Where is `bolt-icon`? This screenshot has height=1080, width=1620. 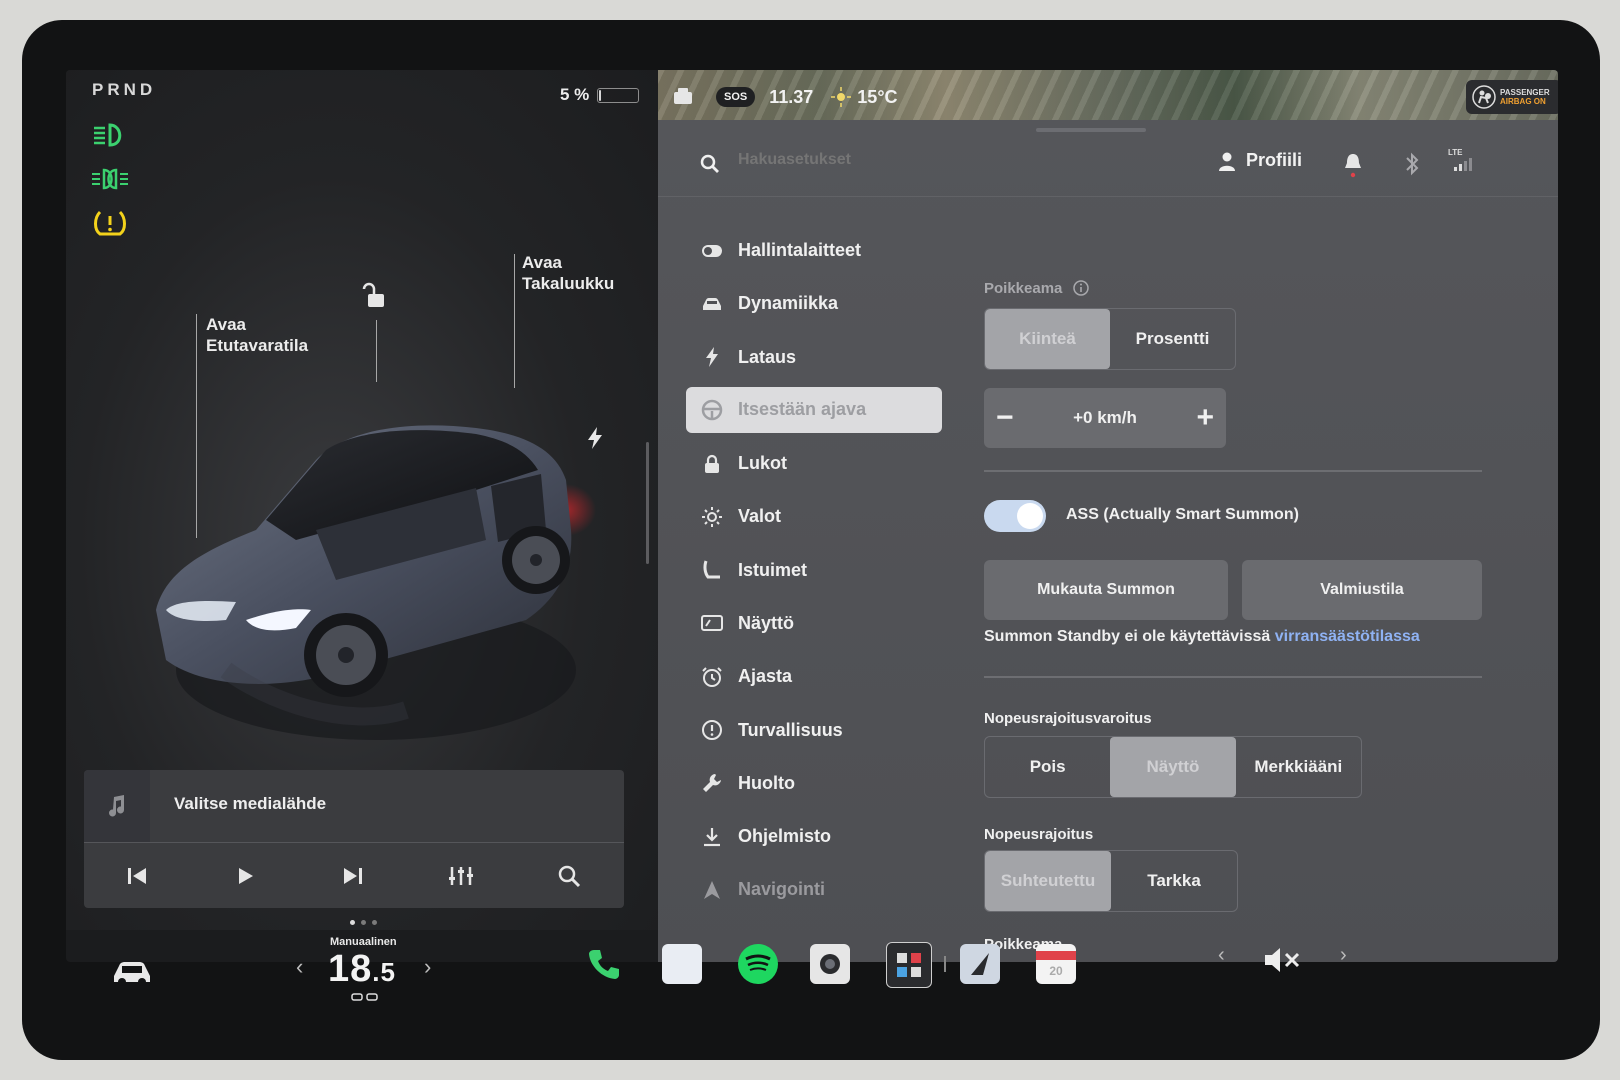
bolt-icon is located at coordinates (712, 357).